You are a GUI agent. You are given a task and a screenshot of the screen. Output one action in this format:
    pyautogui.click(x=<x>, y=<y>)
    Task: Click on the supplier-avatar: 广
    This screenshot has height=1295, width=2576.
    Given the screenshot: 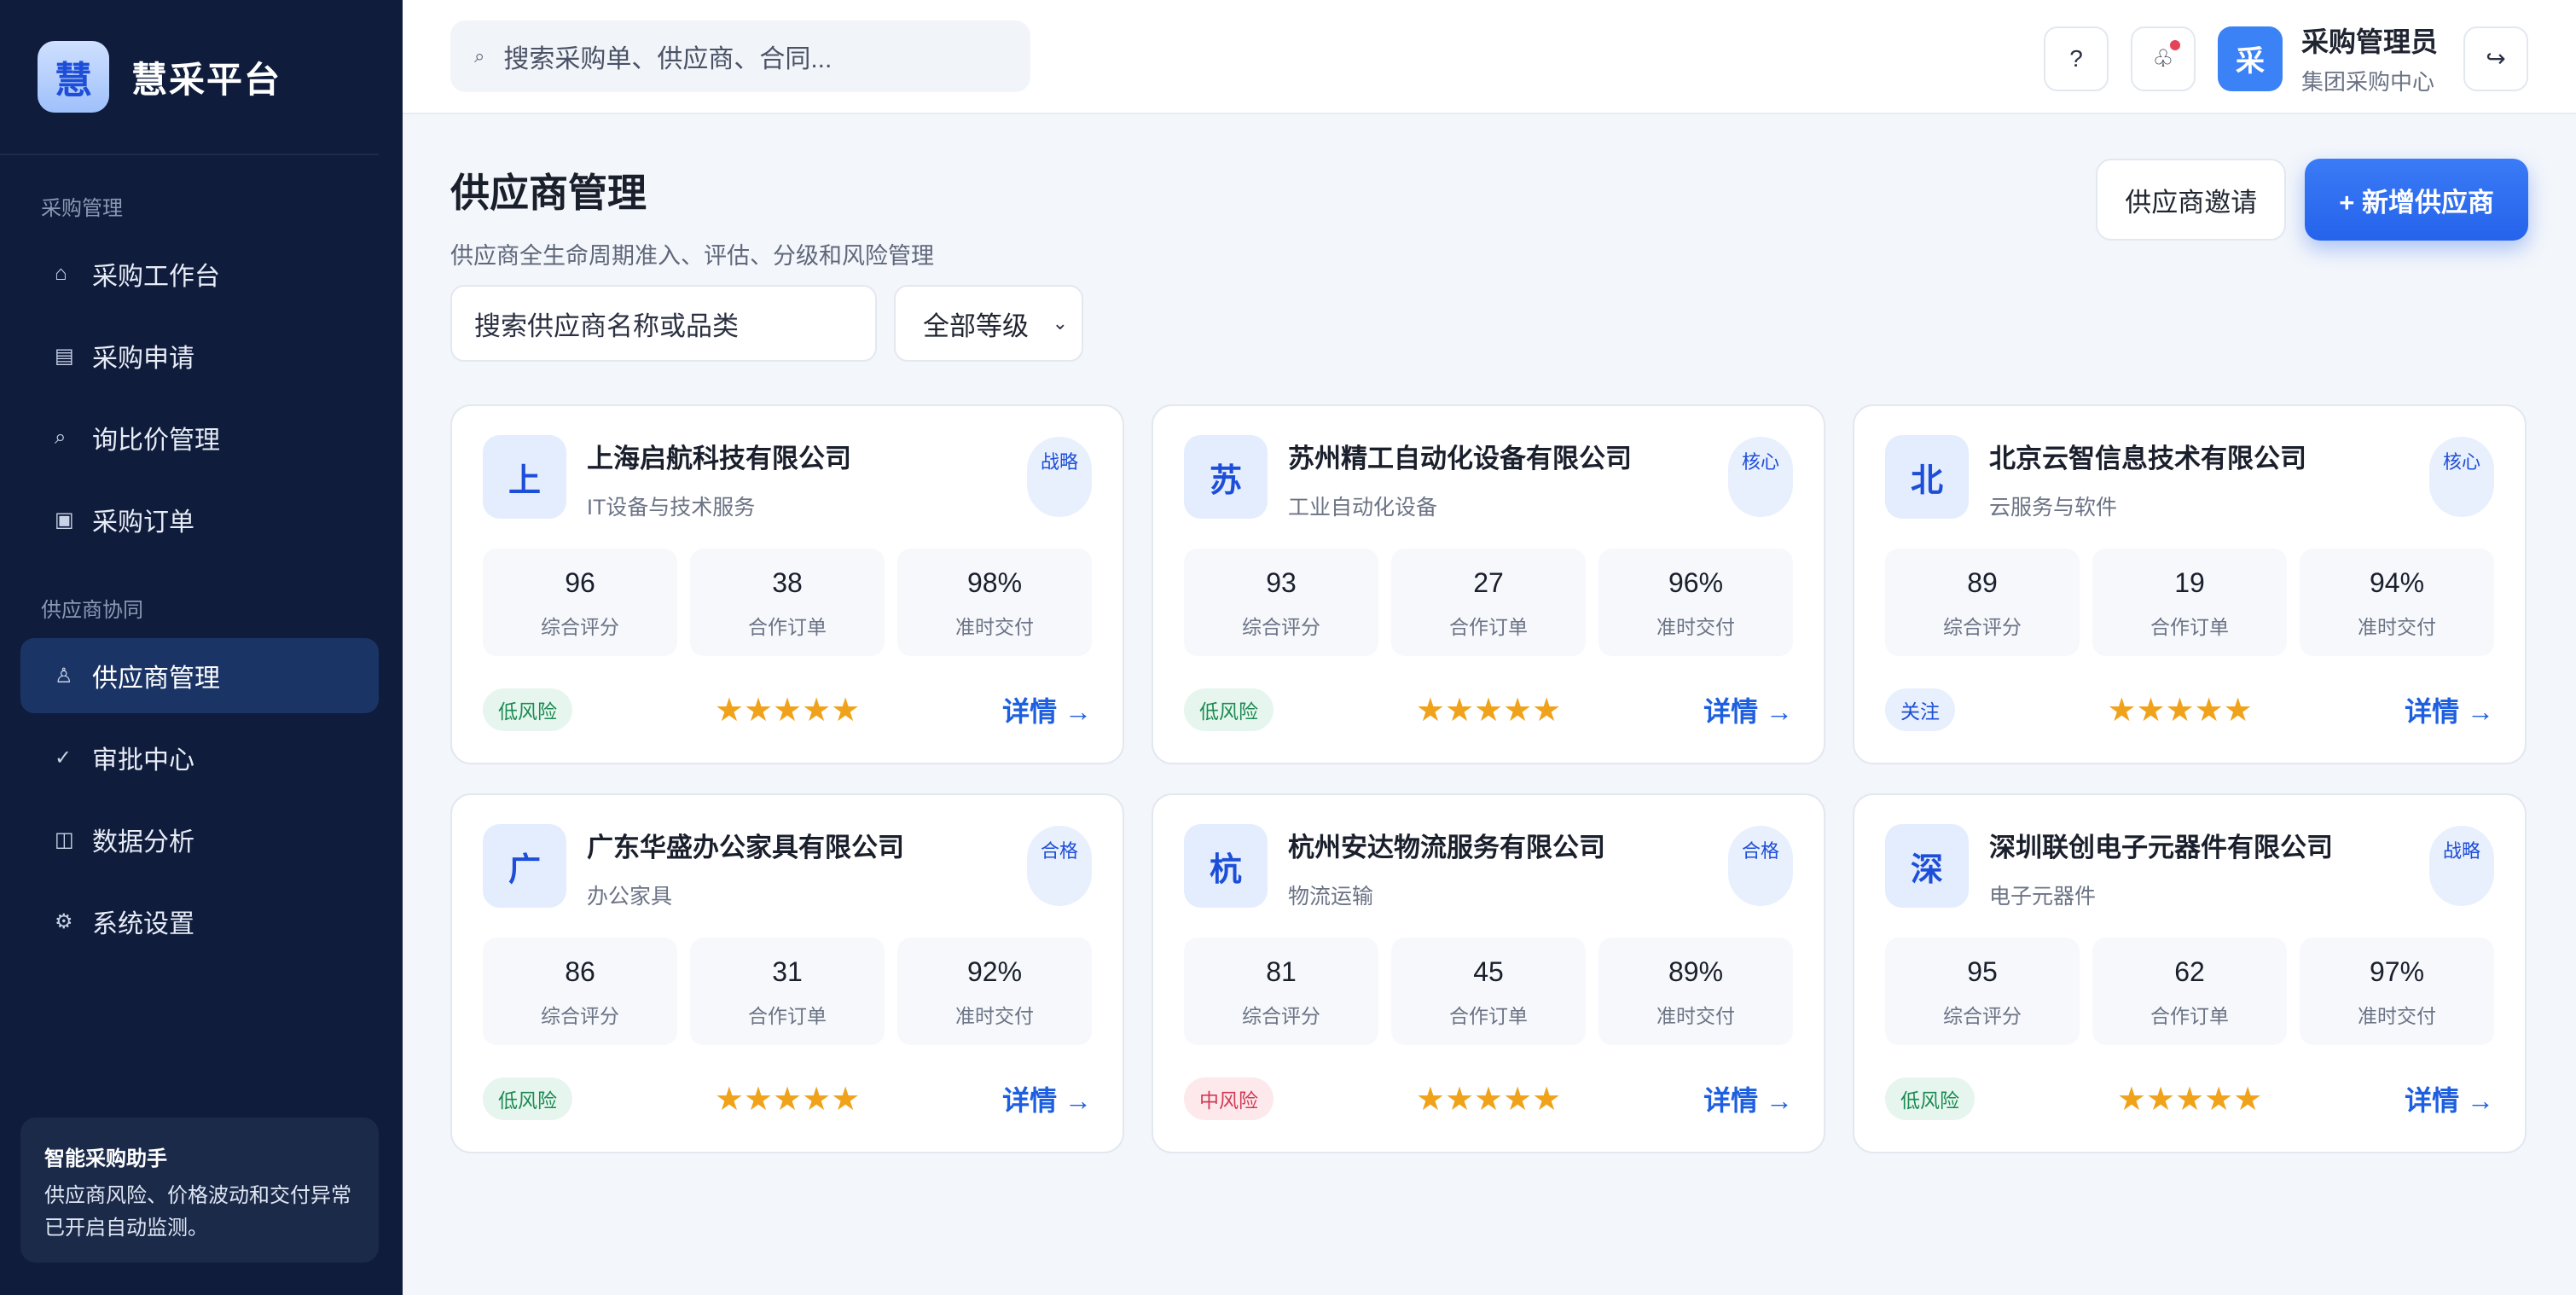 What is the action you would take?
    pyautogui.click(x=524, y=866)
    